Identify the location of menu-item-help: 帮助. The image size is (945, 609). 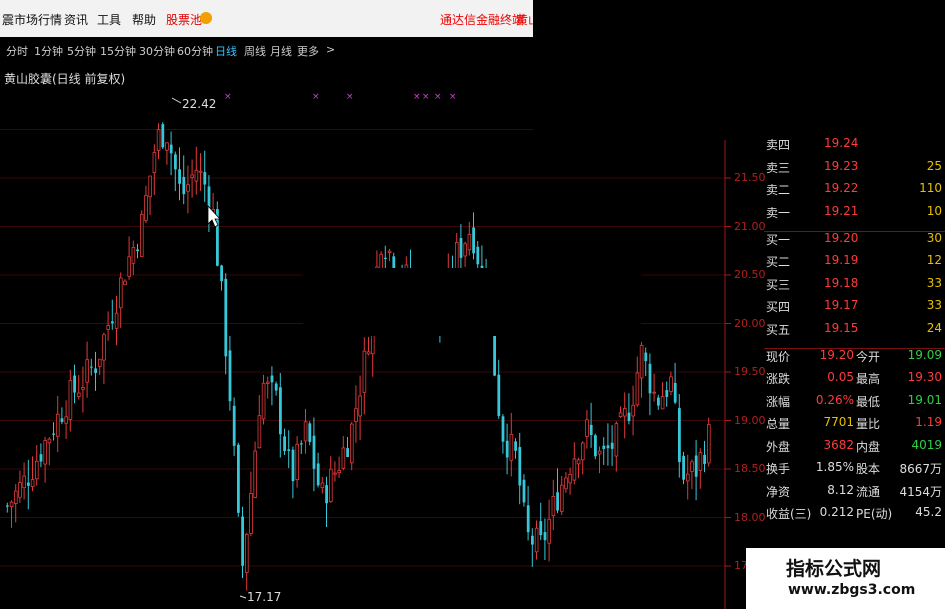
(144, 19).